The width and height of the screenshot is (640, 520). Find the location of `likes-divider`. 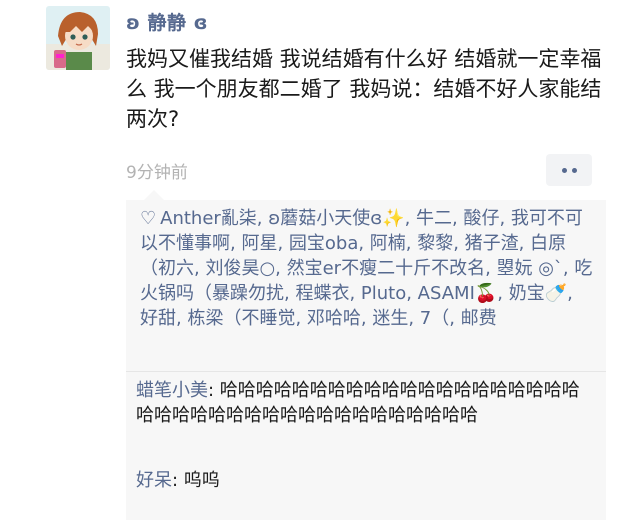

likes-divider is located at coordinates (366, 371).